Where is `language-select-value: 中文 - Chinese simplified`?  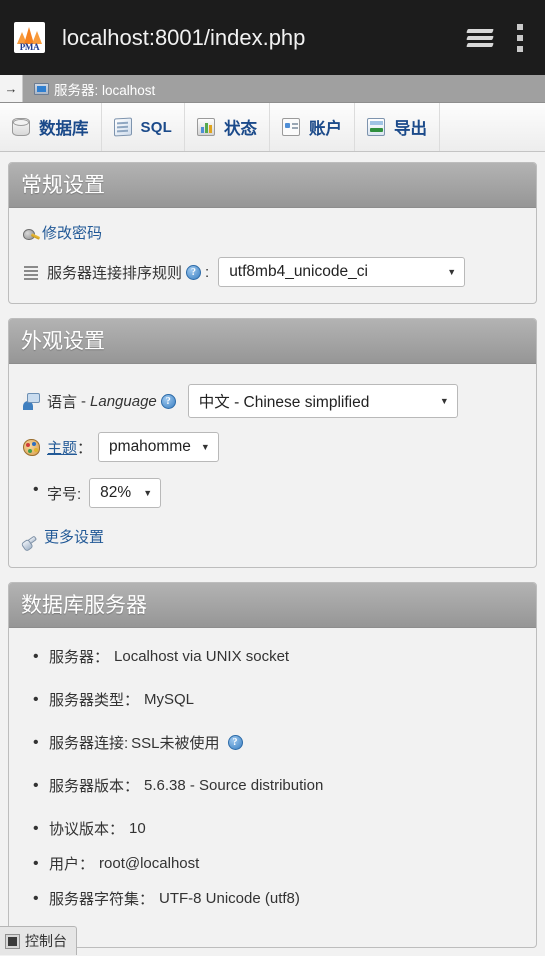 language-select-value: 中文 - Chinese simplified is located at coordinates (284, 402).